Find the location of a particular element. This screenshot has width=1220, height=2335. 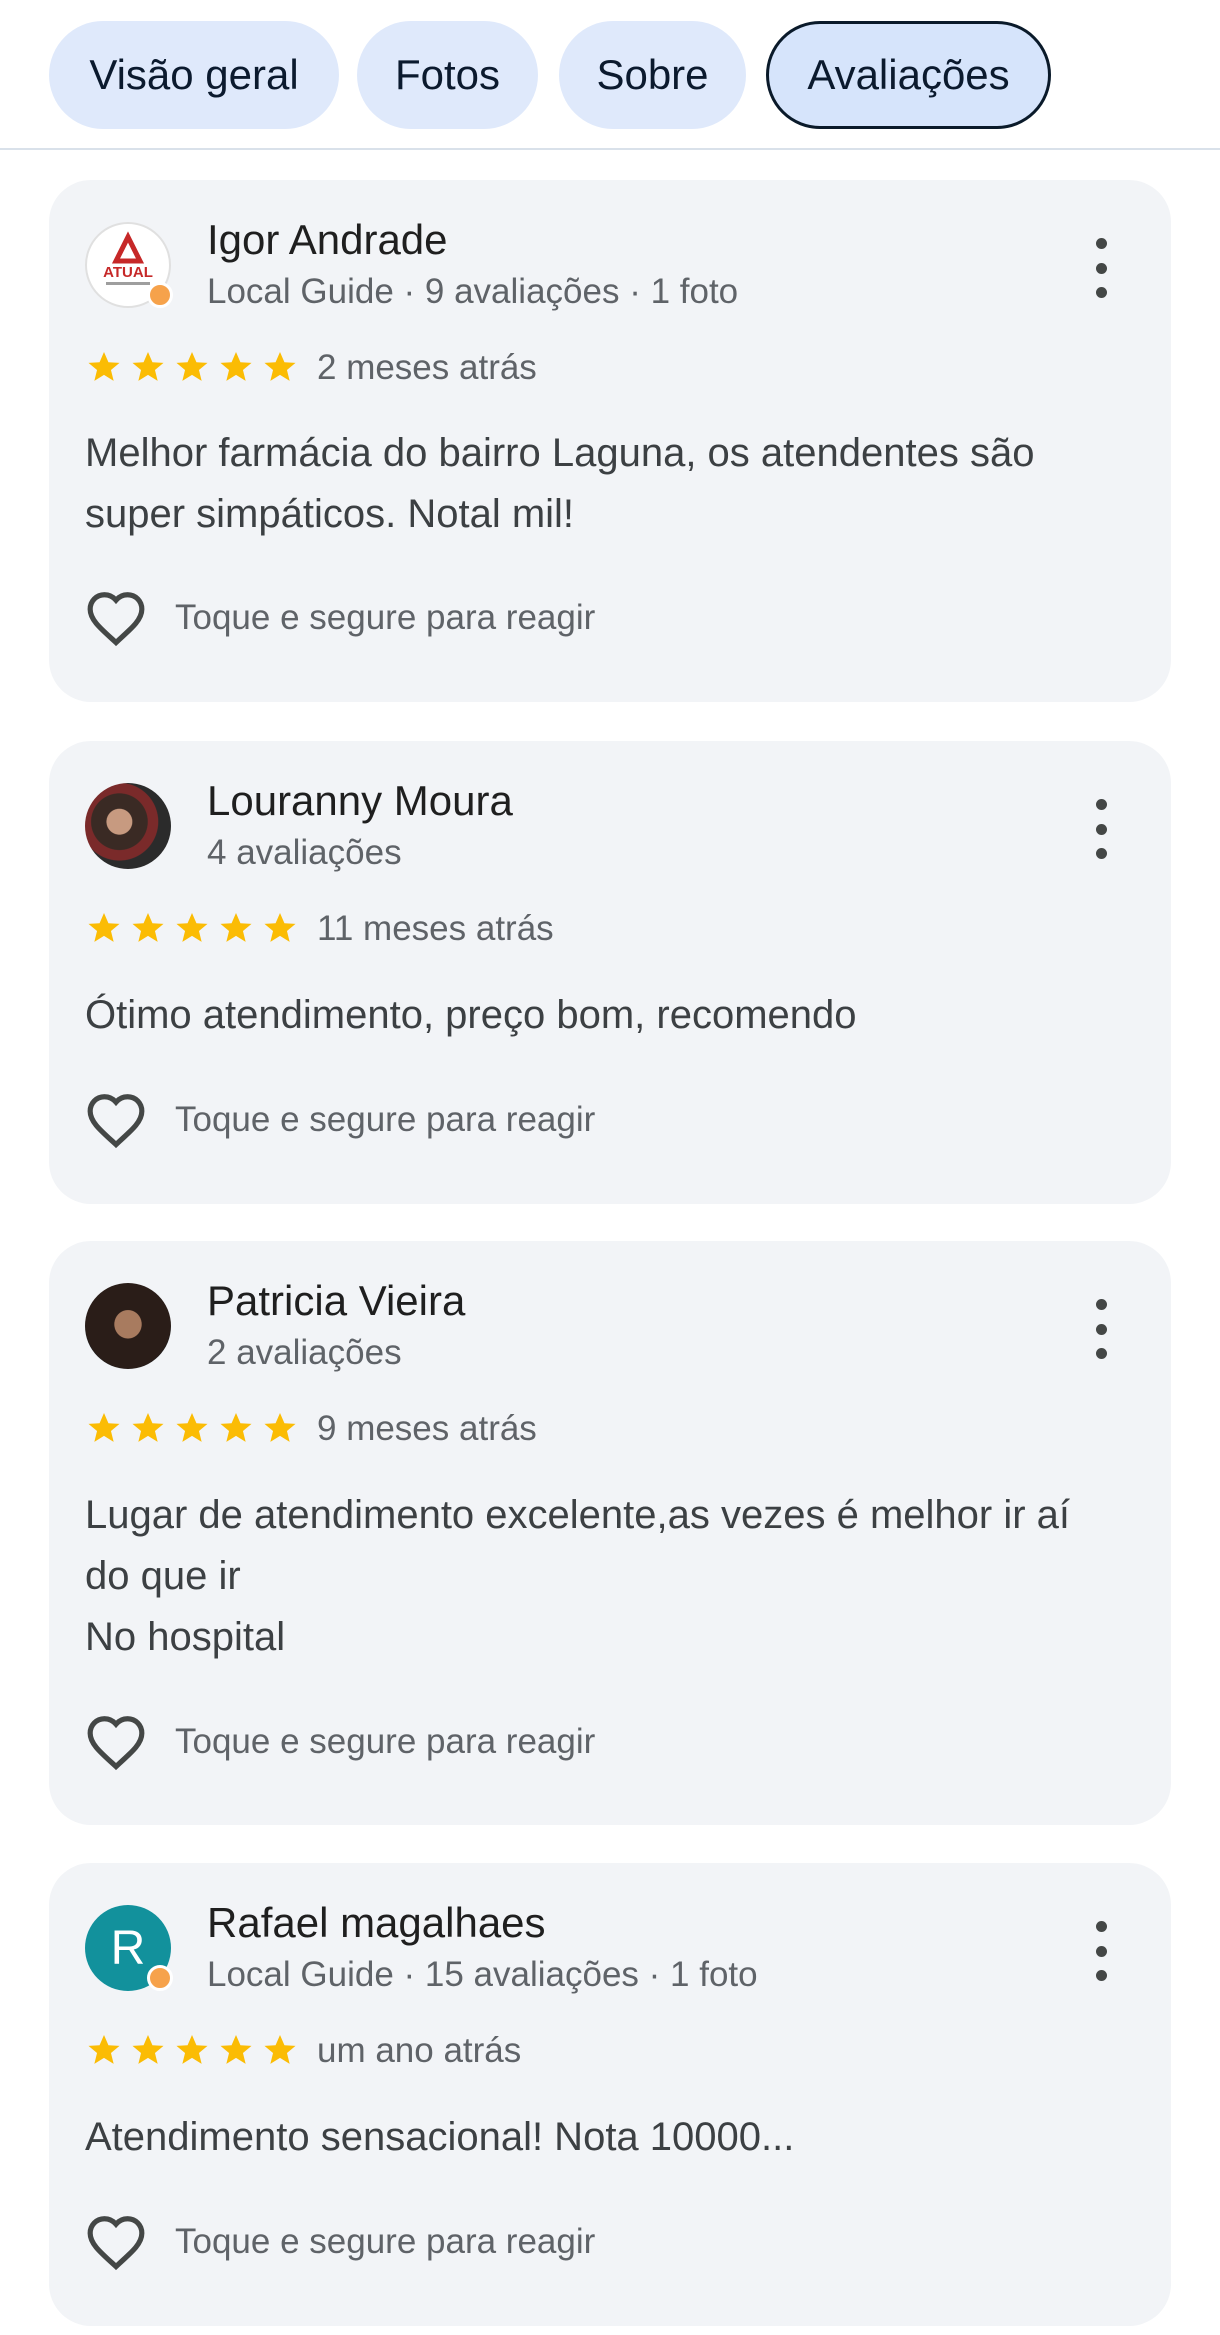

tab-about: Sobre is located at coordinates (652, 75).